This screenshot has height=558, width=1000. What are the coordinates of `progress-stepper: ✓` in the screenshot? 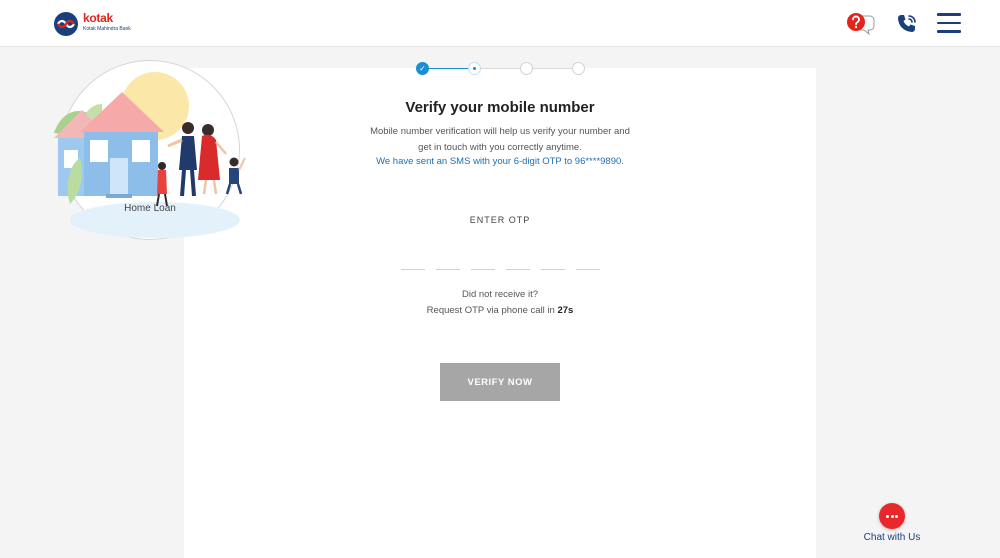 It's located at (501, 69).